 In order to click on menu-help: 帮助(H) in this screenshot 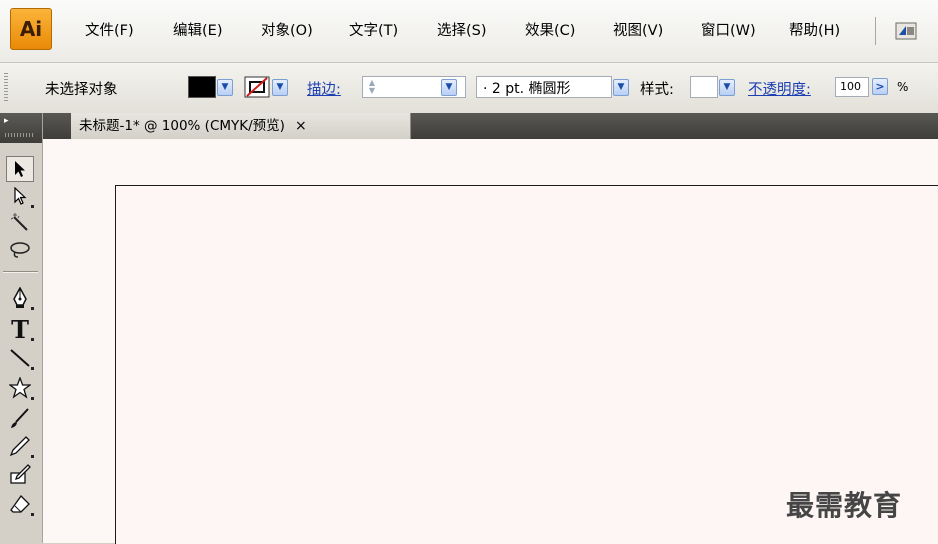, I will do `click(814, 31)`.